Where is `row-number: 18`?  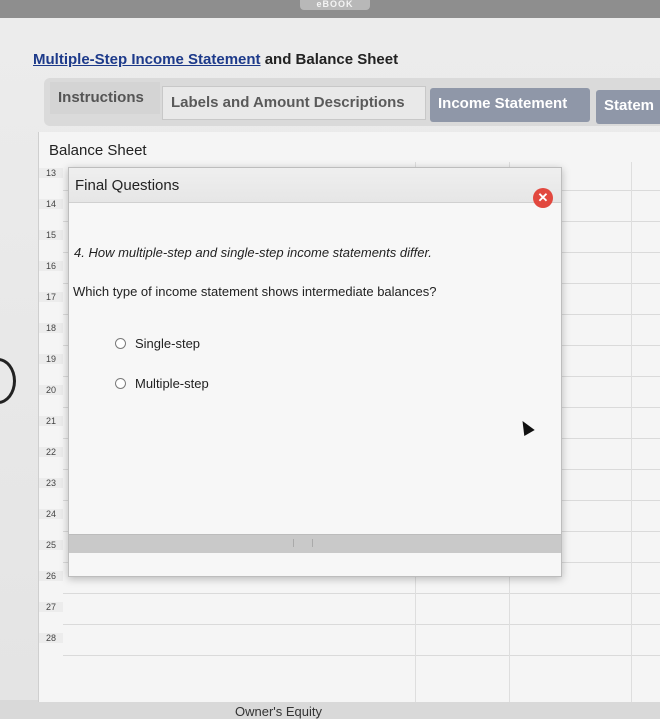
row-number: 18 is located at coordinates (51, 328).